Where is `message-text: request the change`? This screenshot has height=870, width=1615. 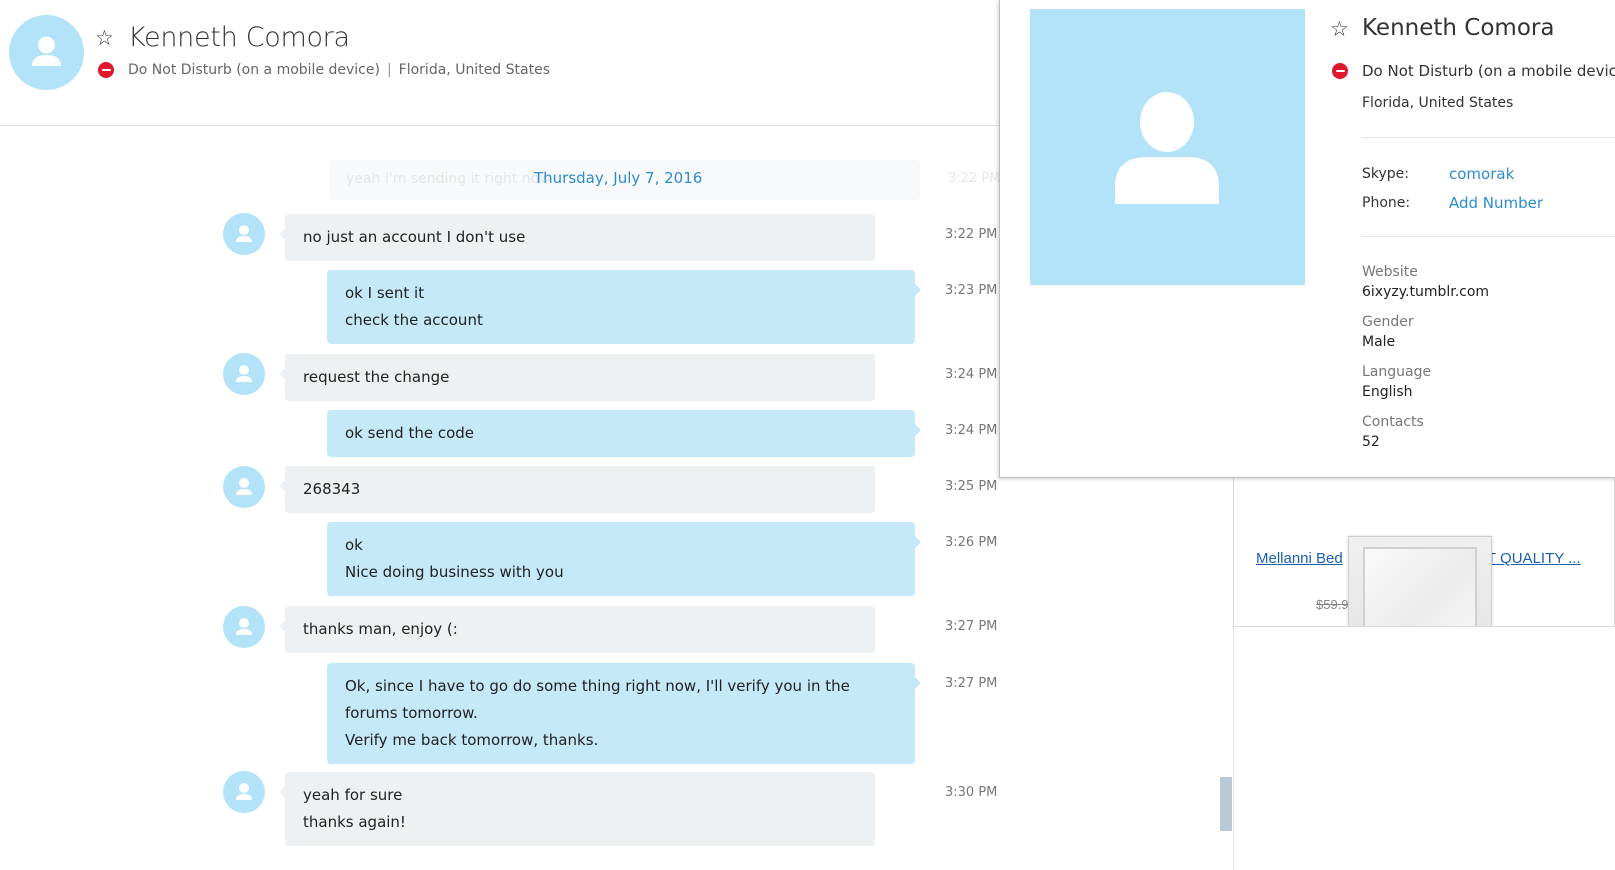 message-text: request the change is located at coordinates (376, 377).